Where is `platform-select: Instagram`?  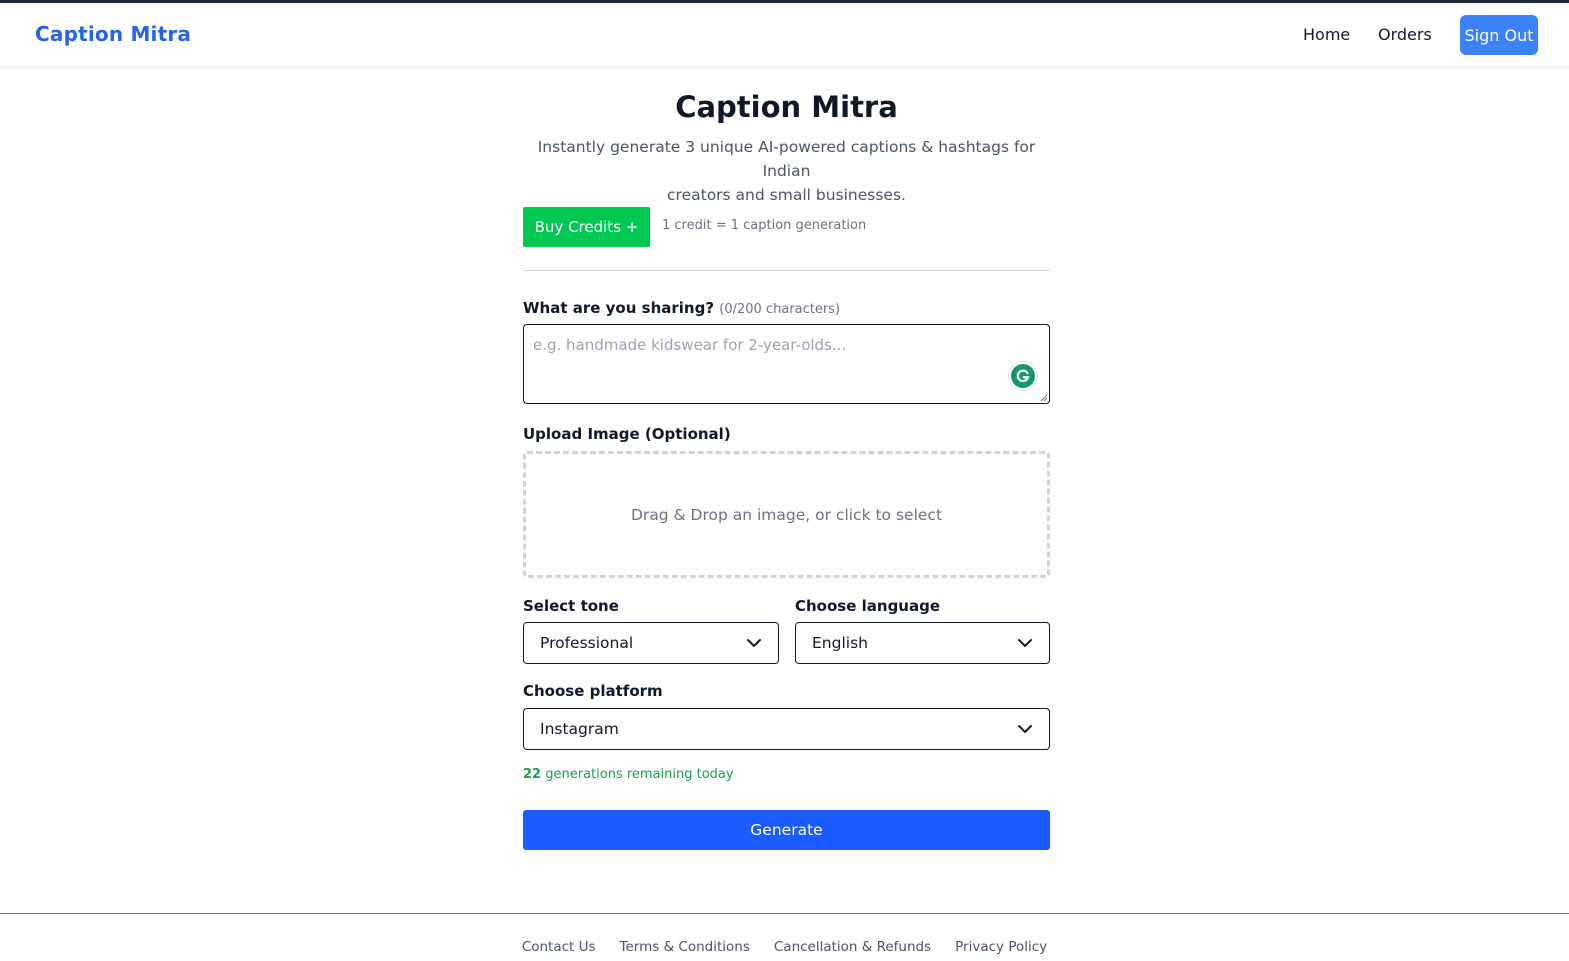
platform-select: Instagram is located at coordinates (786, 729).